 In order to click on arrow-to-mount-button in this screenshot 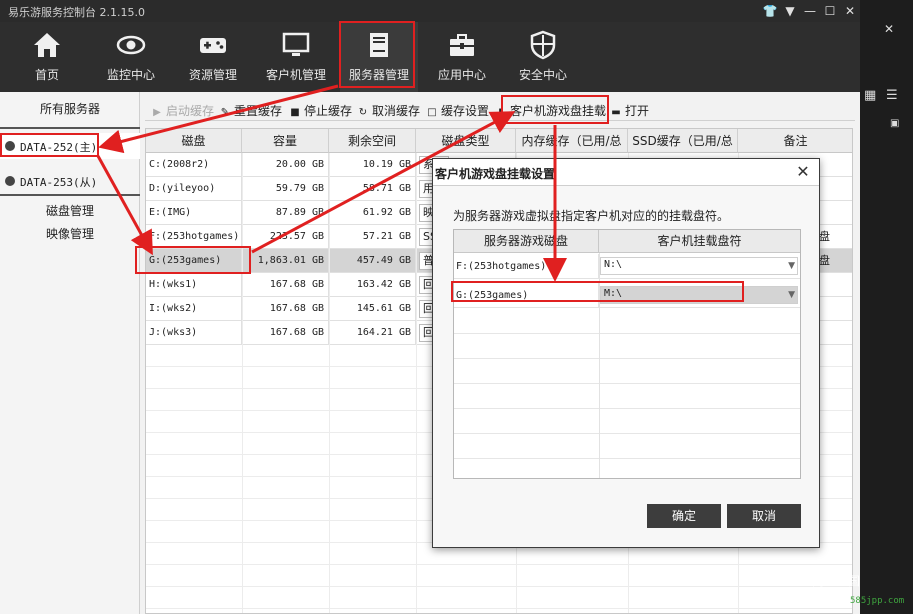, I will do `click(383, 182)`.